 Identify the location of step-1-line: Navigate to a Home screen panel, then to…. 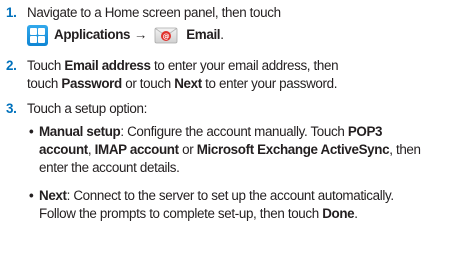
(154, 12).